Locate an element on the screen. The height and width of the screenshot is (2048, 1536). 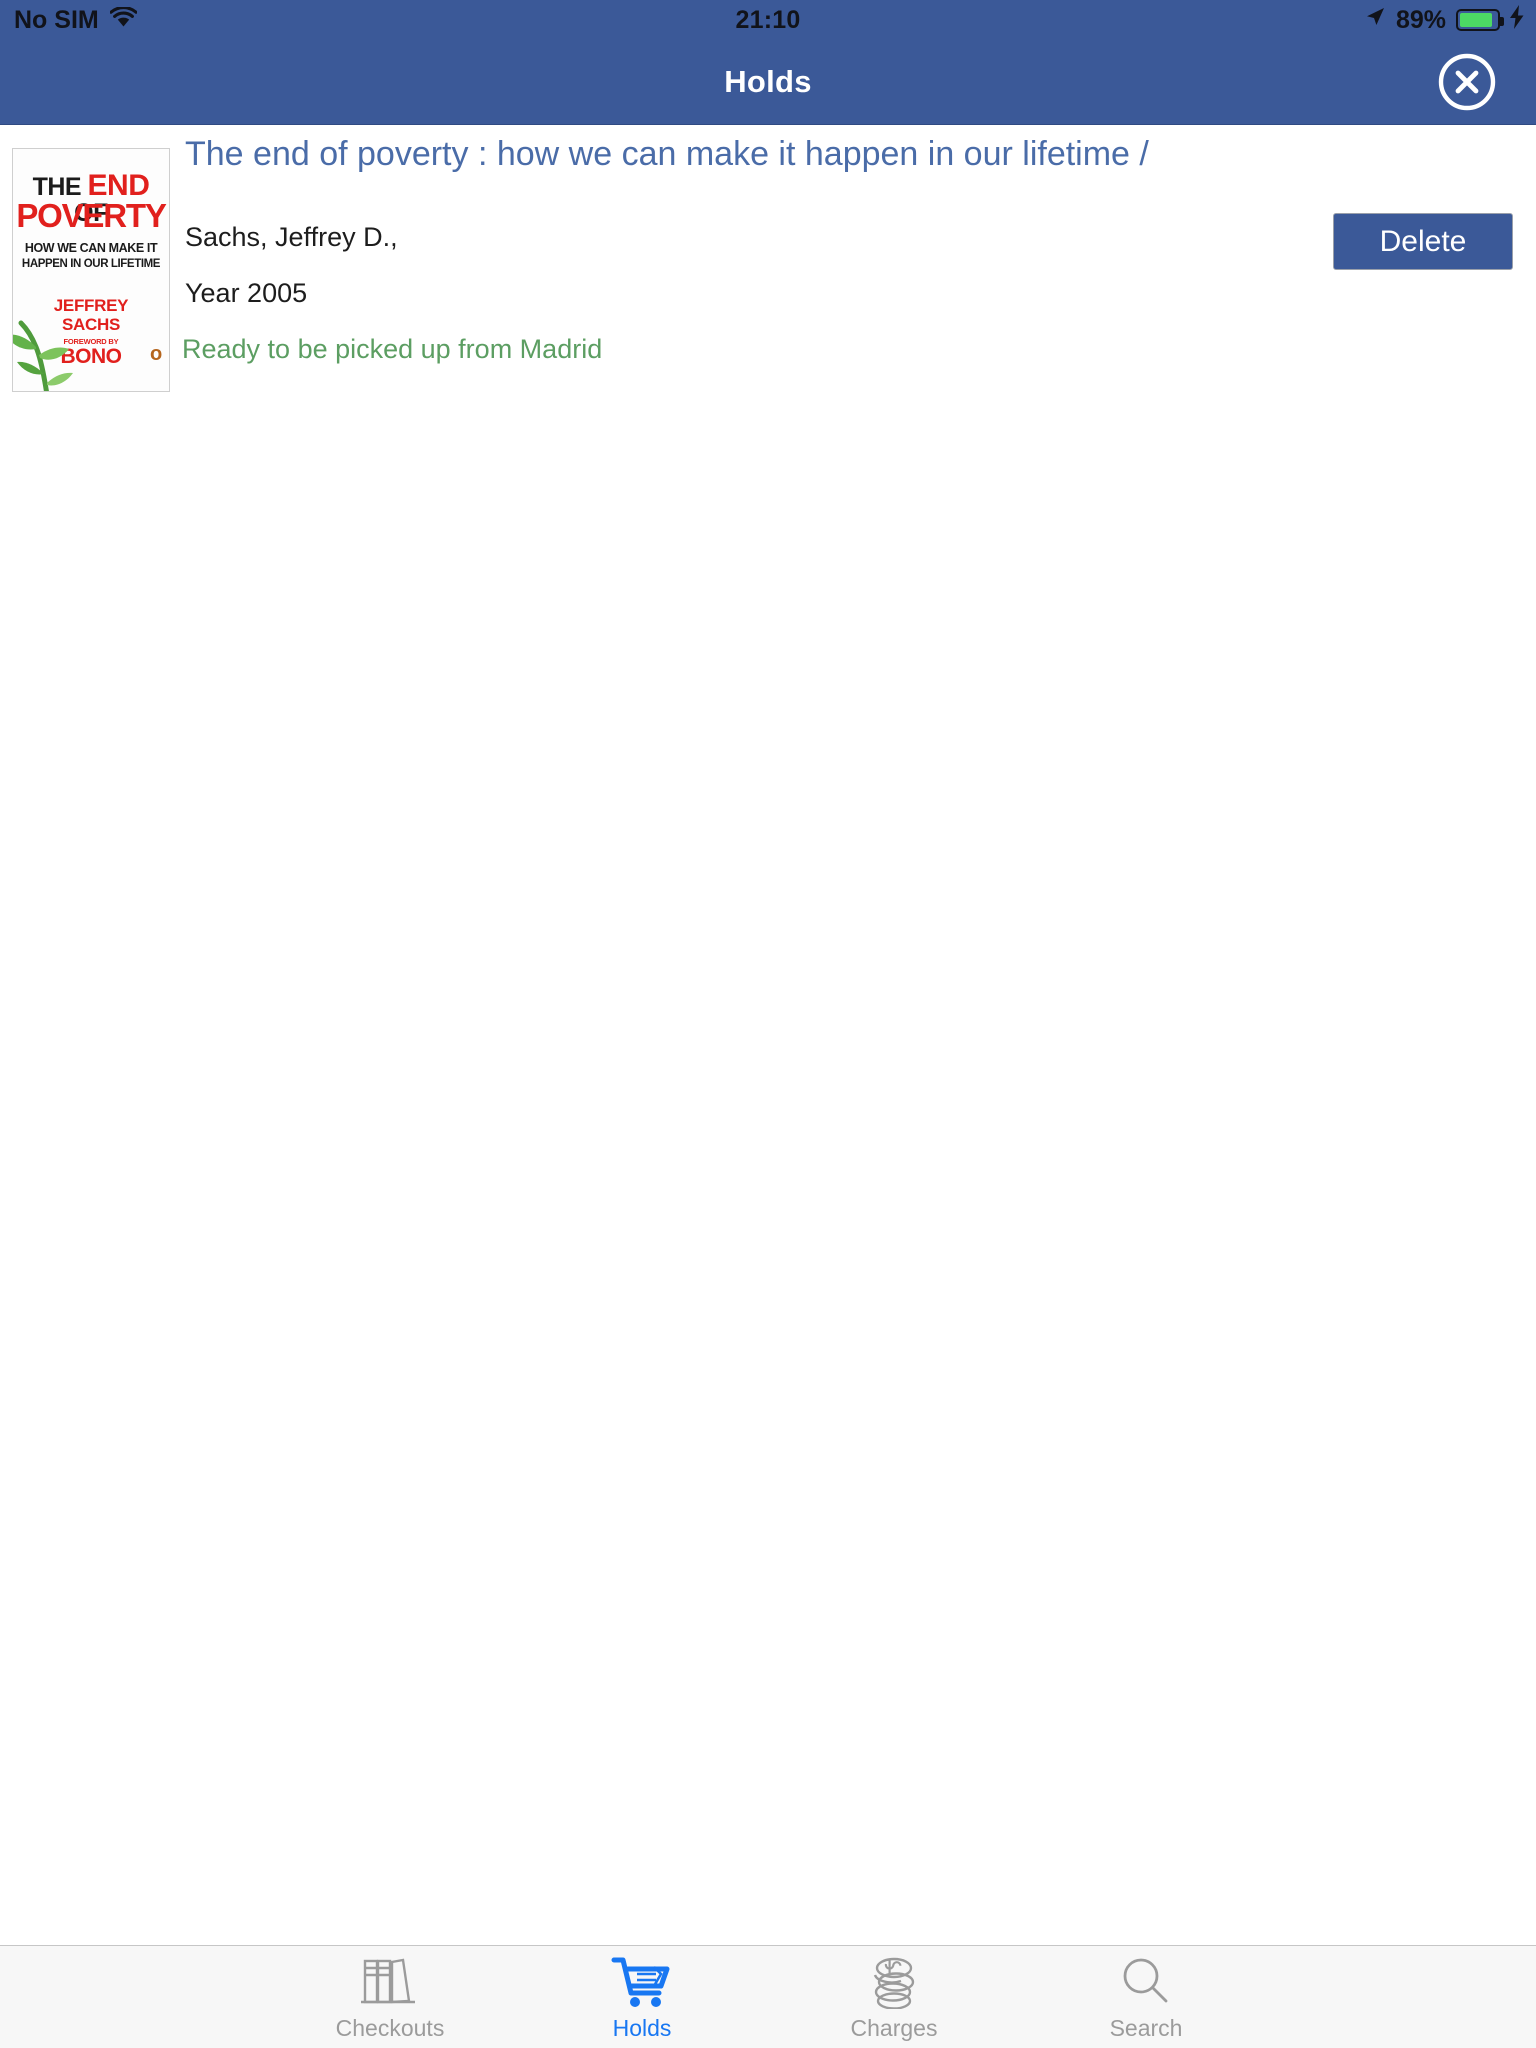
tab-label-charges: Charges is located at coordinates (894, 2028).